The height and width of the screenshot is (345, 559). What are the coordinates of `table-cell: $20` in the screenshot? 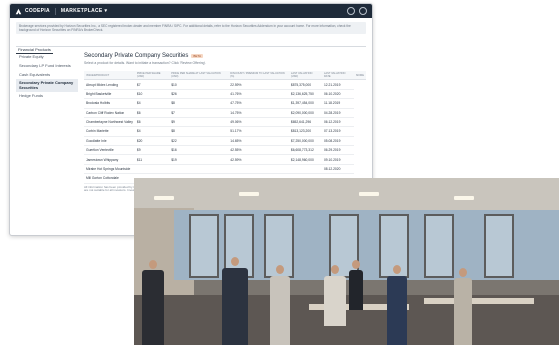 It's located at (152, 141).